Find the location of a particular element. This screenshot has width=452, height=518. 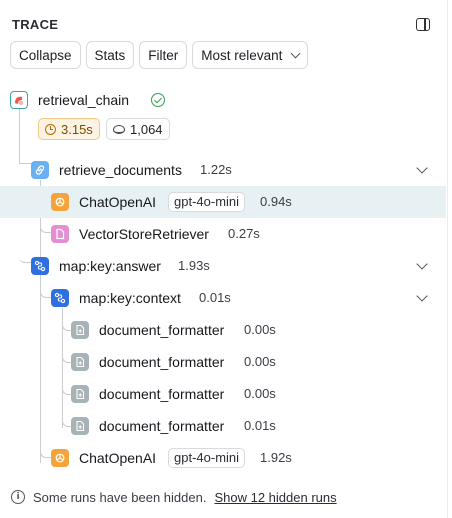

run-row: ChatOpenAI gpt-4o-mini 1.92s is located at coordinates (223, 458).